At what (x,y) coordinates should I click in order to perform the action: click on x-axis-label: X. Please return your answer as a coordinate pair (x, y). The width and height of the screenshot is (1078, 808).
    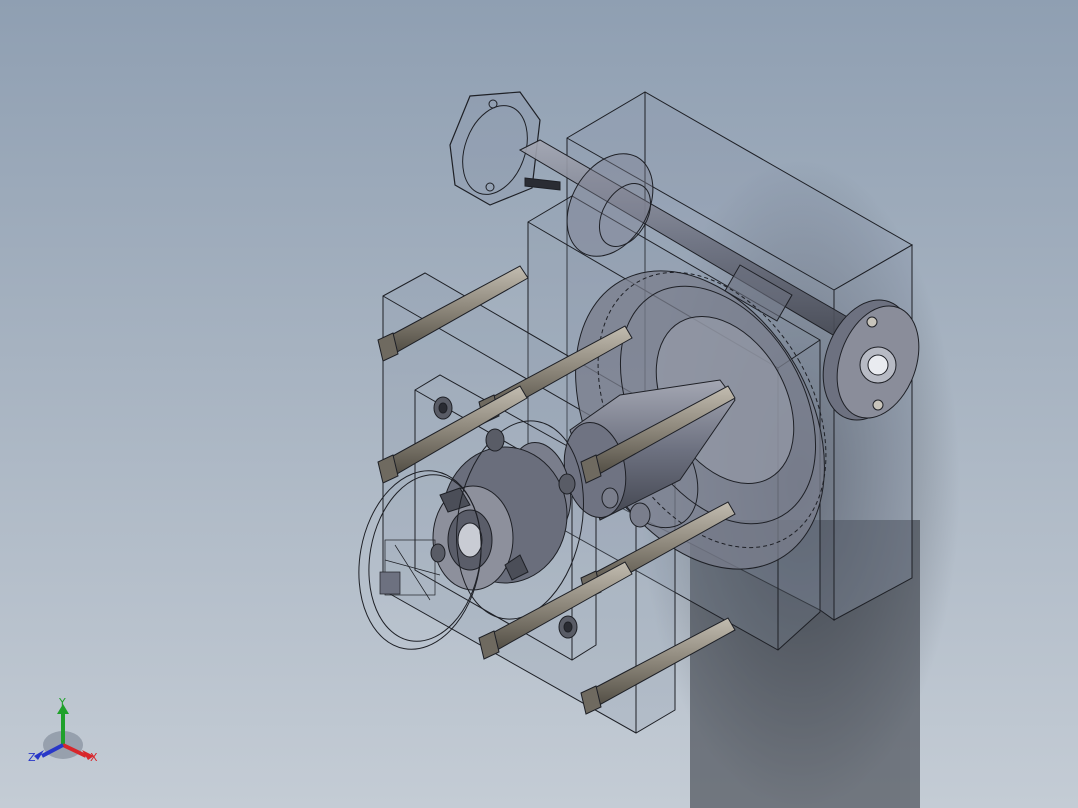
    Looking at the image, I should click on (94, 757).